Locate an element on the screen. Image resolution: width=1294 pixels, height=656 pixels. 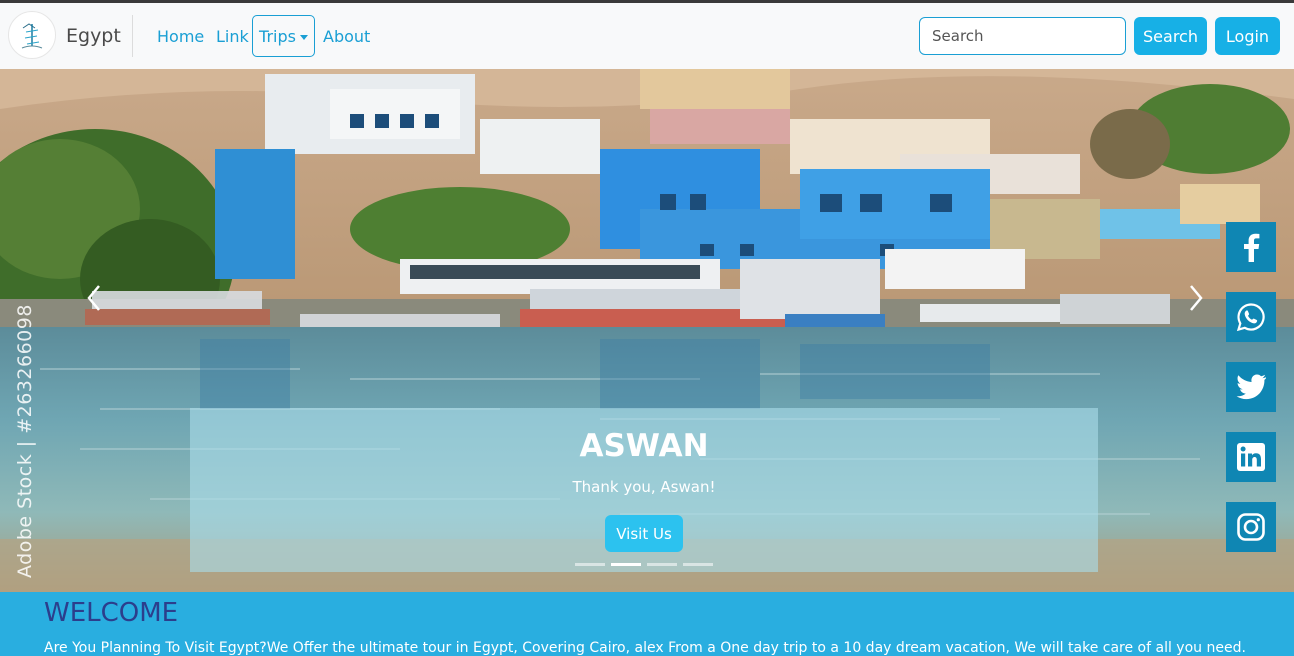
instagram-icon is located at coordinates (1251, 527).